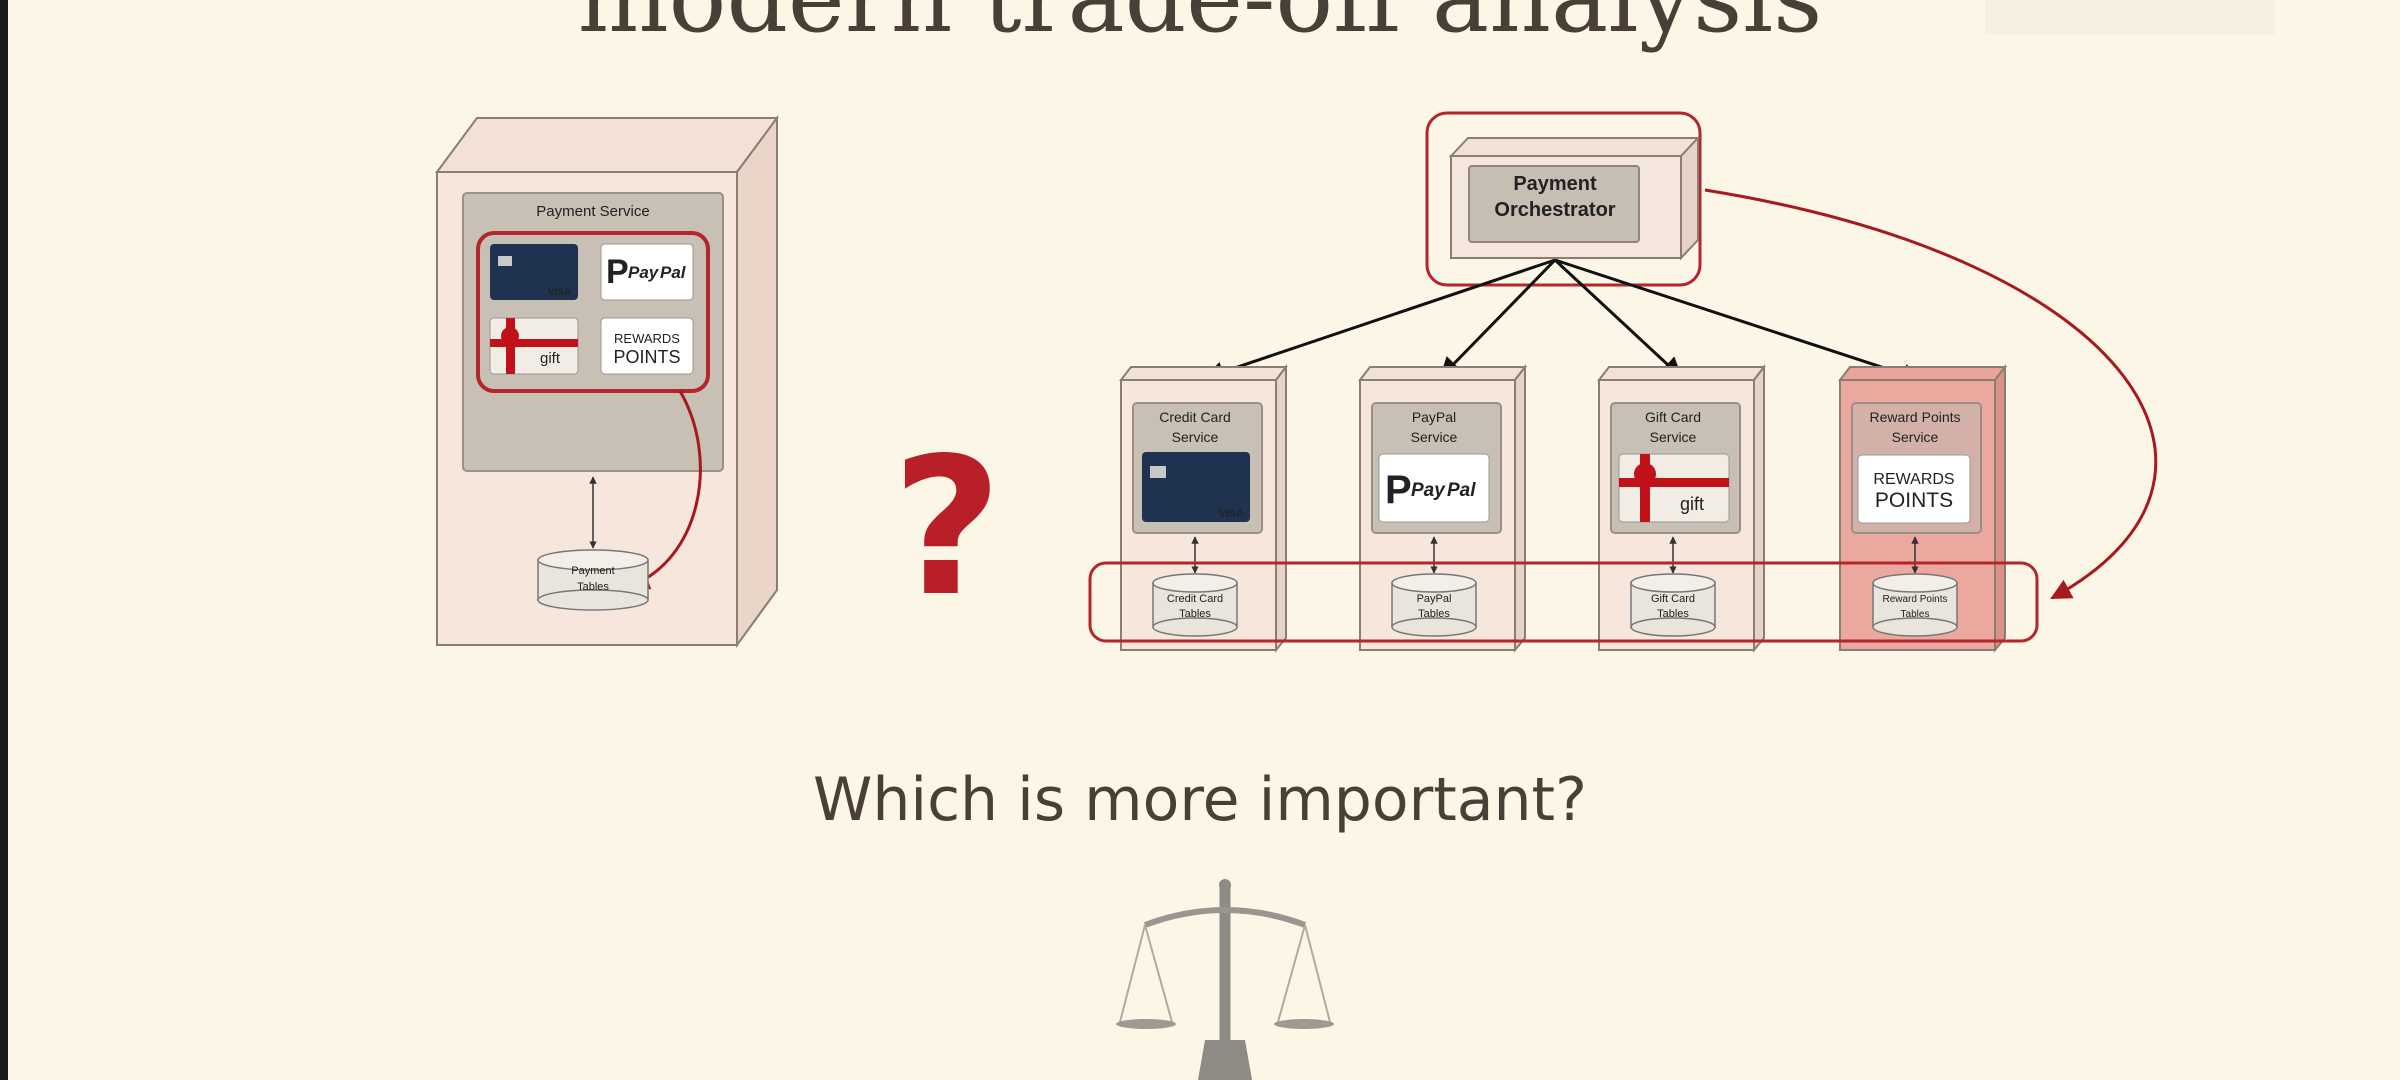 Image resolution: width=2400 pixels, height=1080 pixels. Describe the element at coordinates (1434, 417) in the screenshot. I see `paypal-service-label-1: PayPal` at that location.